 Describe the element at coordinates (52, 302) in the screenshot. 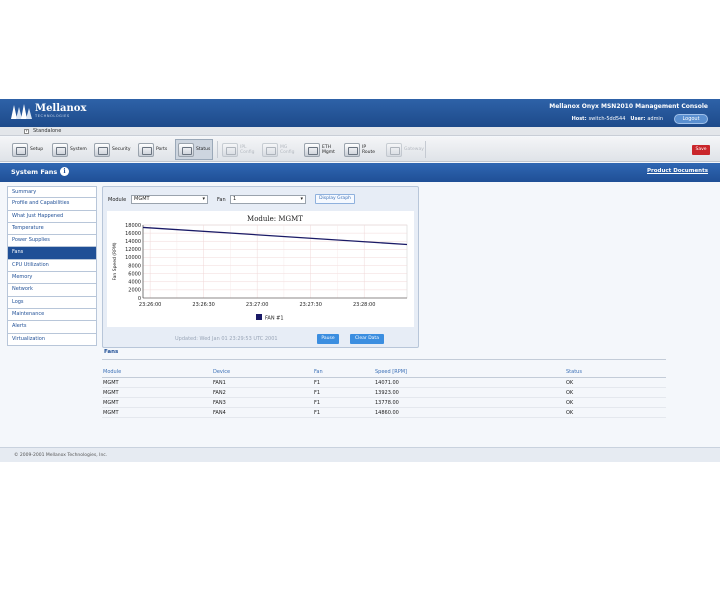

I see `sidebar-item-logs: Logs` at that location.